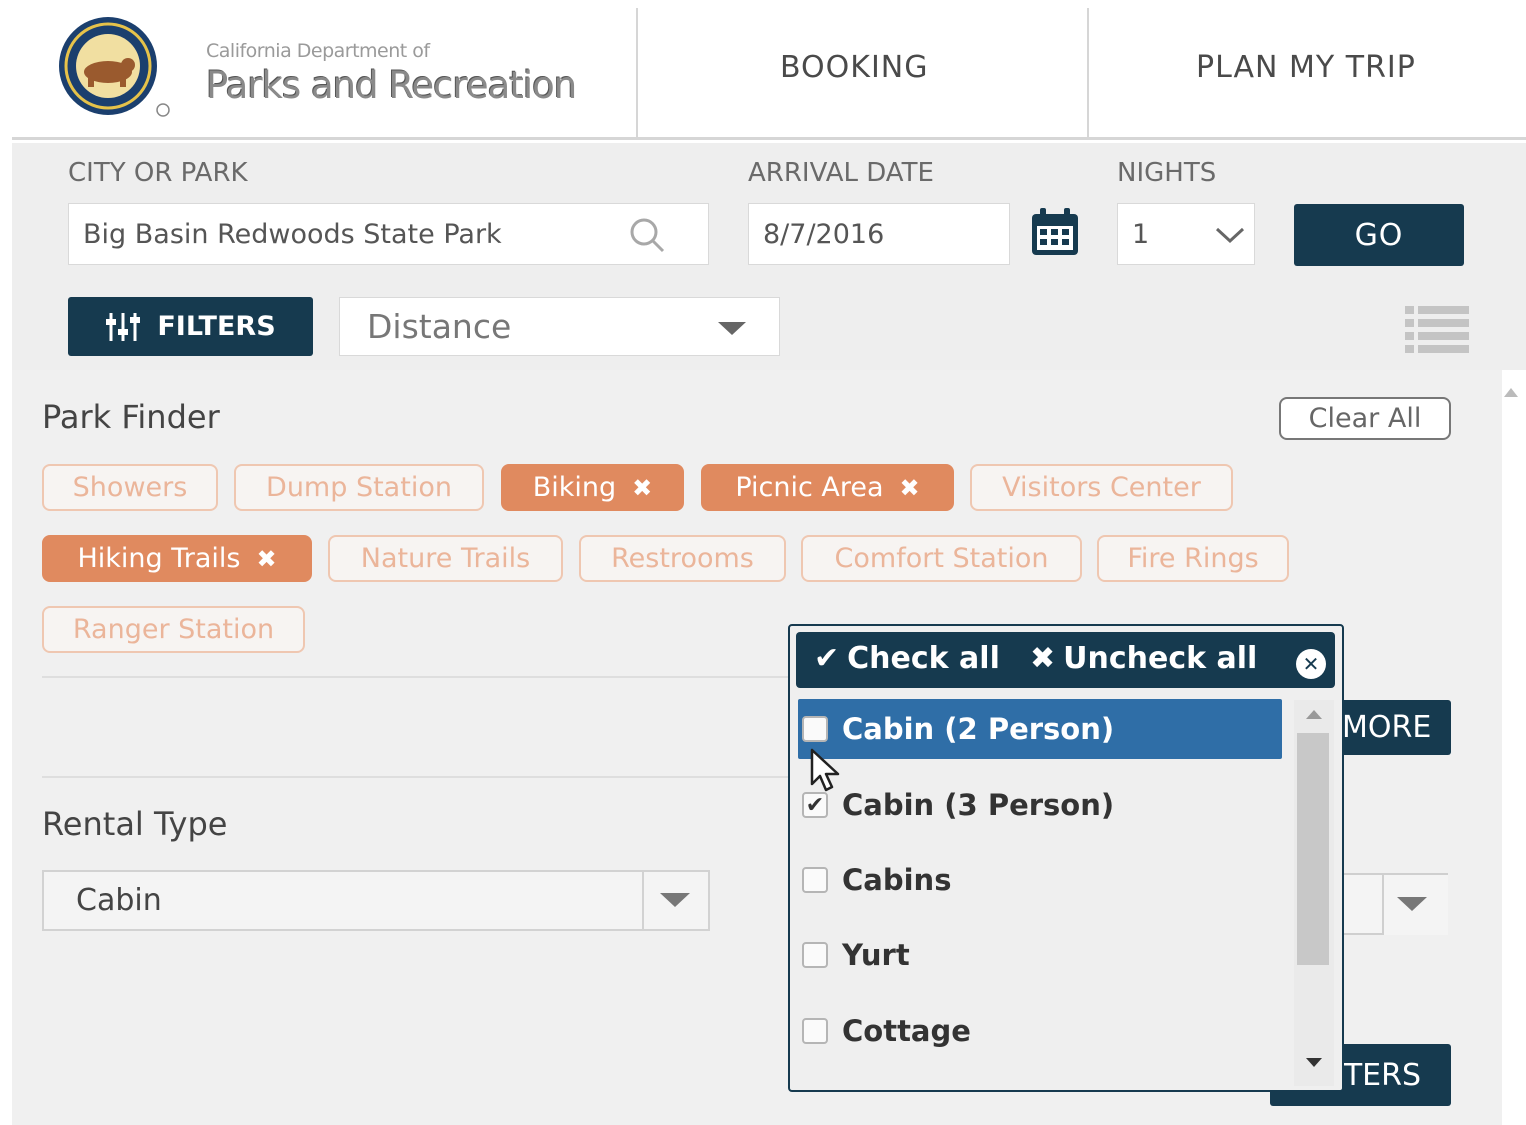 Image resolution: width=1526 pixels, height=1125 pixels. I want to click on scroll-up-icon, so click(1314, 714).